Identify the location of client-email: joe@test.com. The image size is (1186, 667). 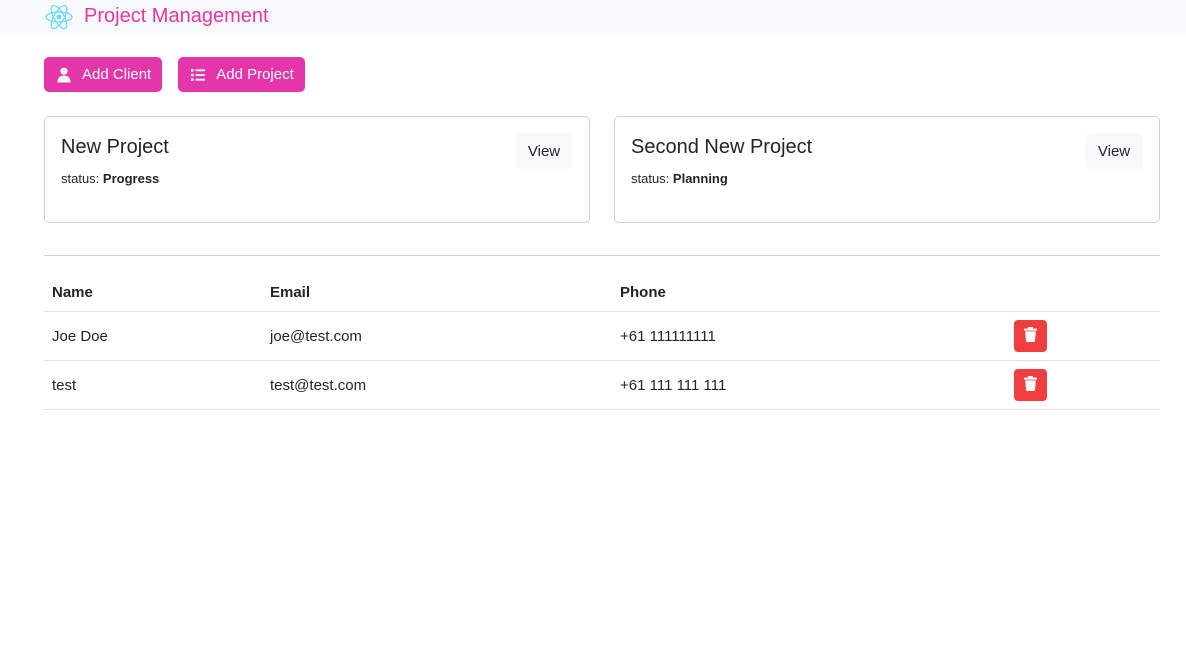
(437, 336).